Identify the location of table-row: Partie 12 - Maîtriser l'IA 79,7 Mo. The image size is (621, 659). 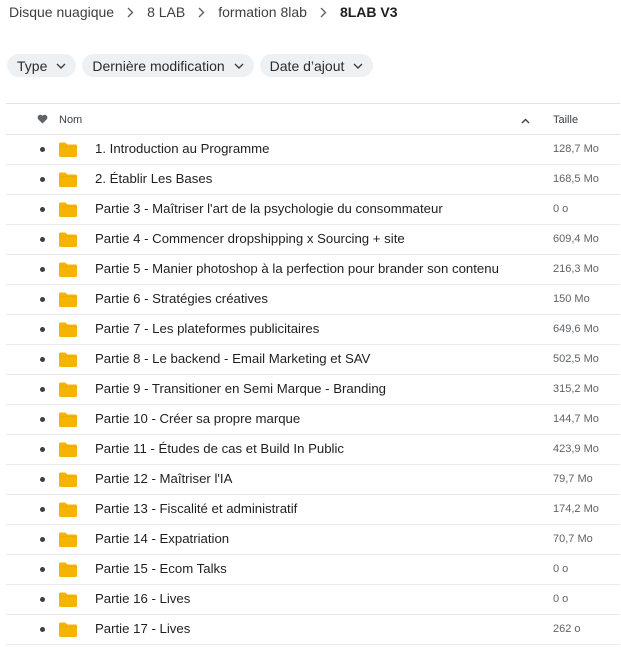
(313, 480).